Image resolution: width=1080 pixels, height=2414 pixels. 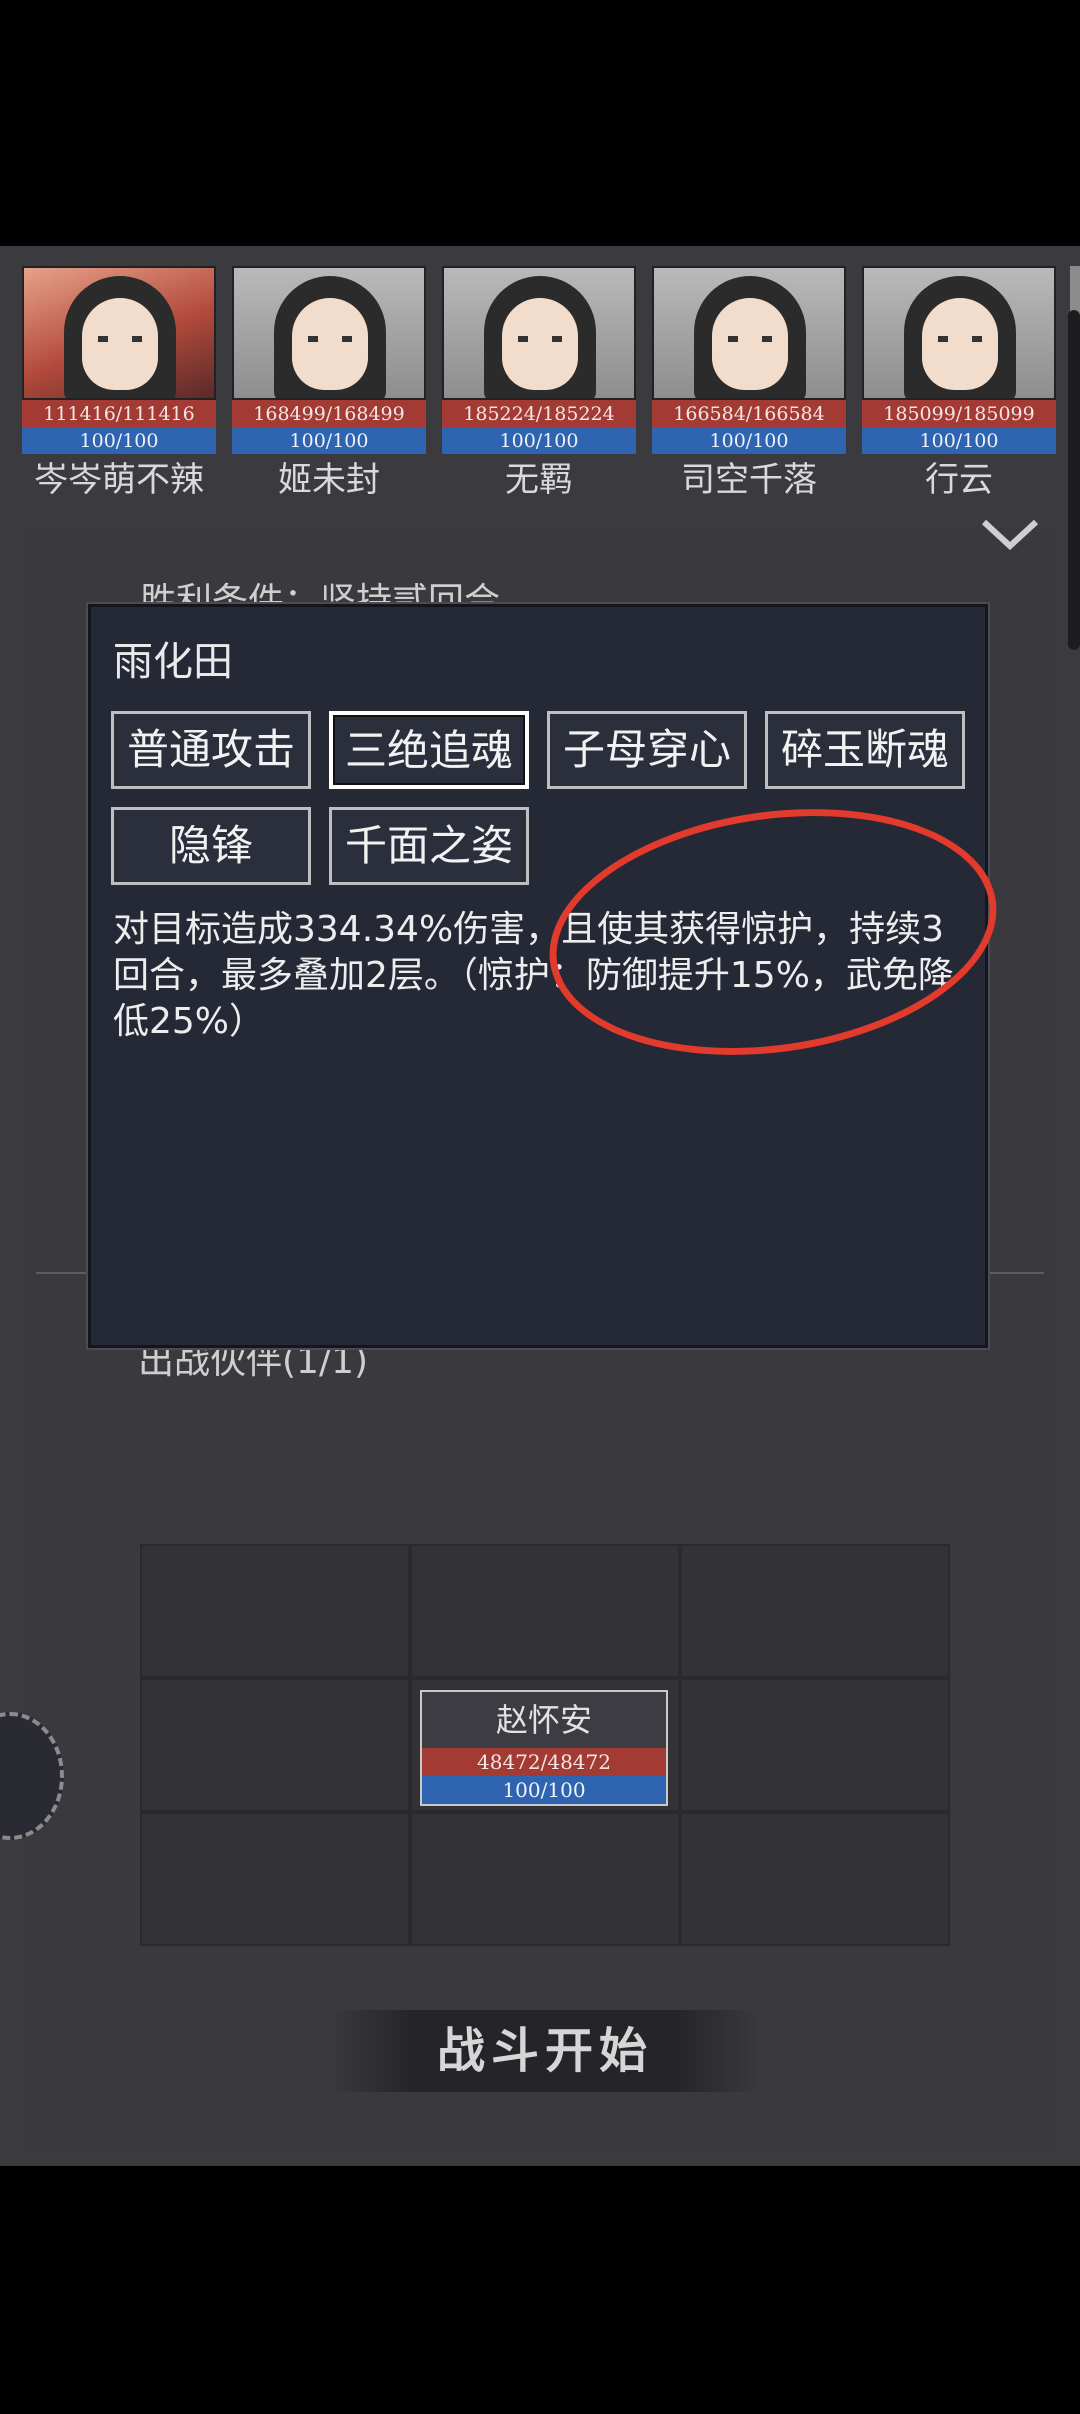 I want to click on popup-title: 雨化田, so click(x=173, y=662).